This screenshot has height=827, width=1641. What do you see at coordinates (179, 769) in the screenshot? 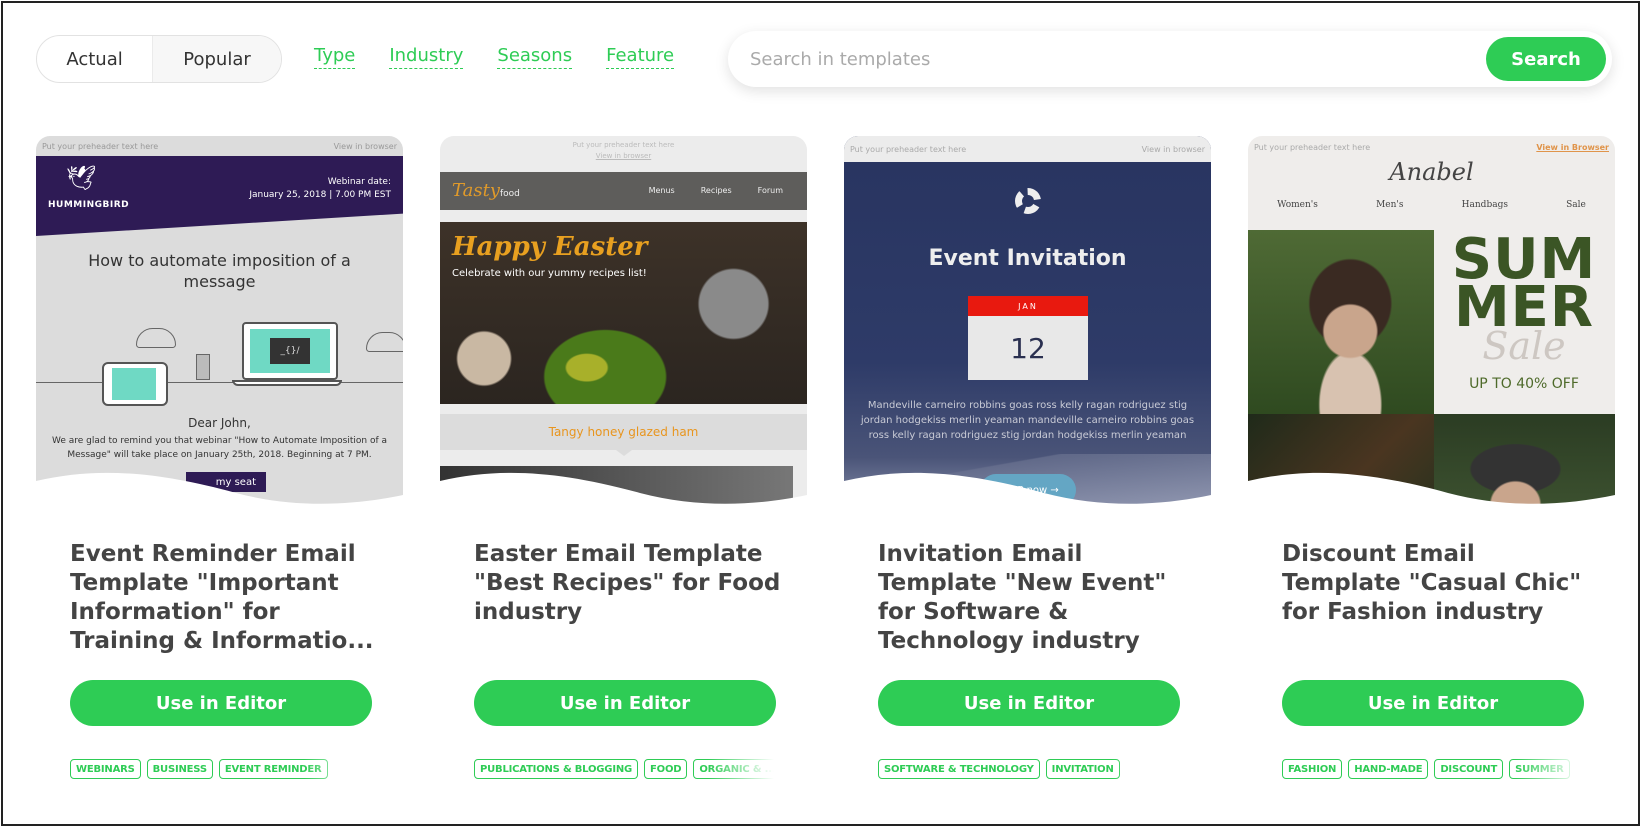
I see `tag: BUSINESS` at bounding box center [179, 769].